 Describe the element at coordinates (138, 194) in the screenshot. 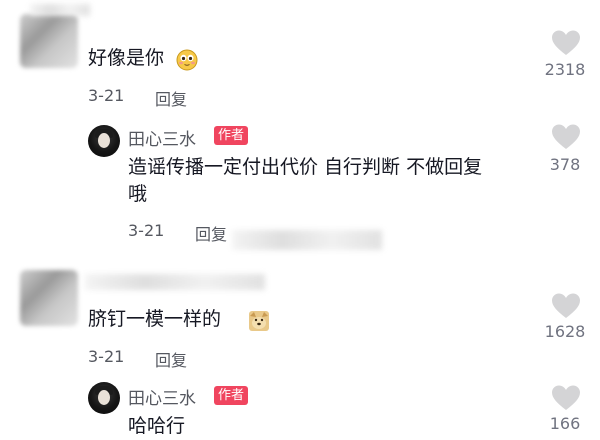

I see `reply-text-continued: 哦` at that location.